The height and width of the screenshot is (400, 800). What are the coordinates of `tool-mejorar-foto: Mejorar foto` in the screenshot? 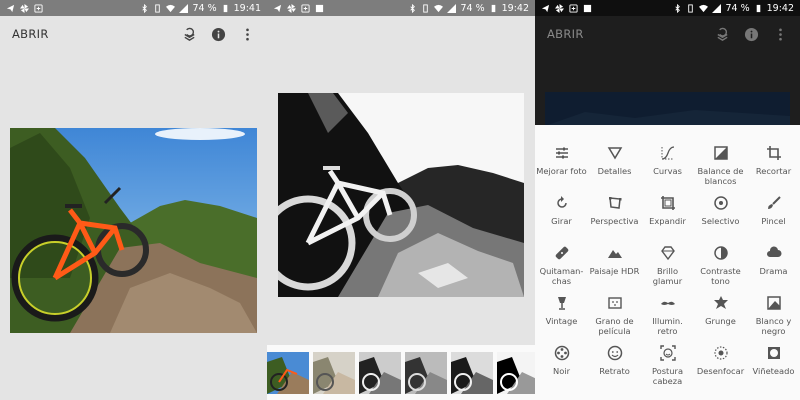 It's located at (561, 170).